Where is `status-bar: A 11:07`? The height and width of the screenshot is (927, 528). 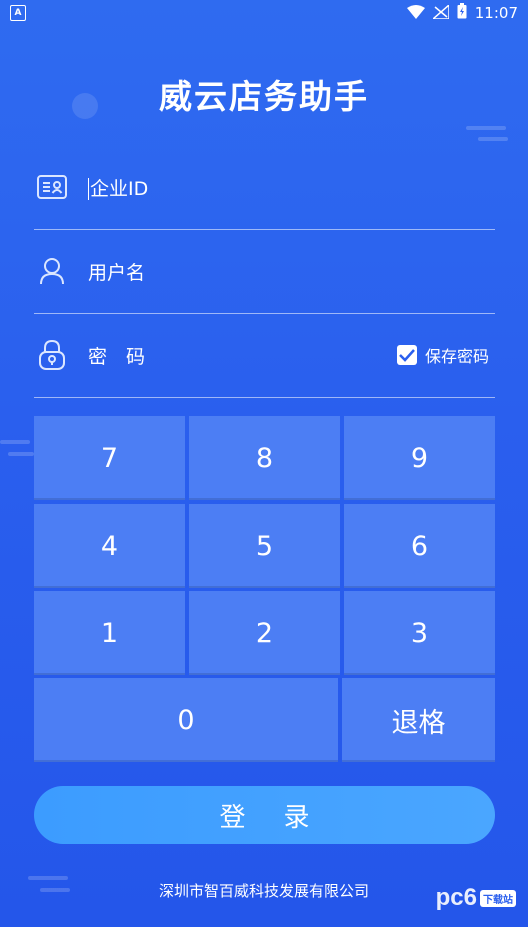
status-bar: A 11:07 is located at coordinates (264, 13).